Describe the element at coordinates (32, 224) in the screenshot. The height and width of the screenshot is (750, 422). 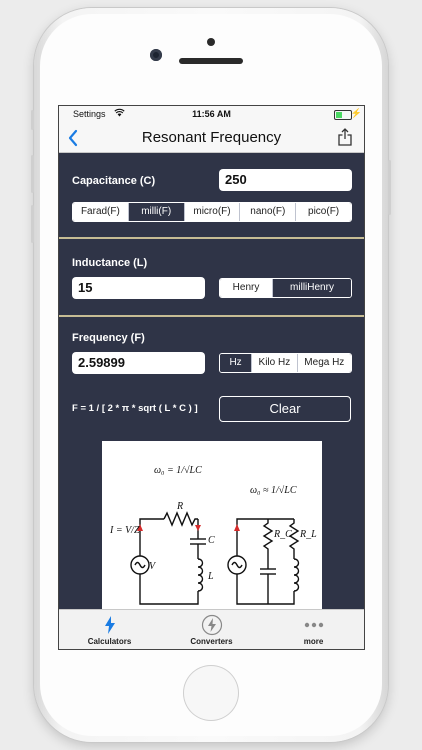
I see `volume-down-button` at that location.